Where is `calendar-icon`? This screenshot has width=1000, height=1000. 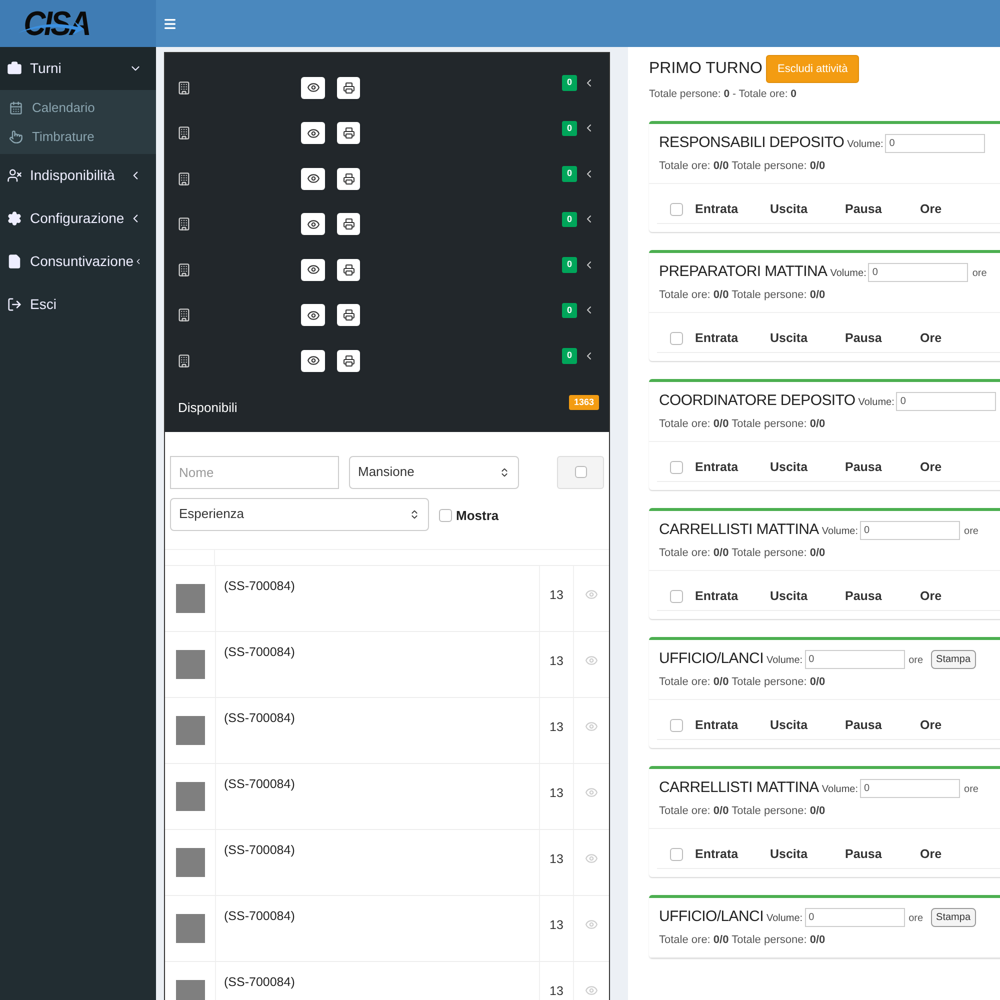
calendar-icon is located at coordinates (16, 107).